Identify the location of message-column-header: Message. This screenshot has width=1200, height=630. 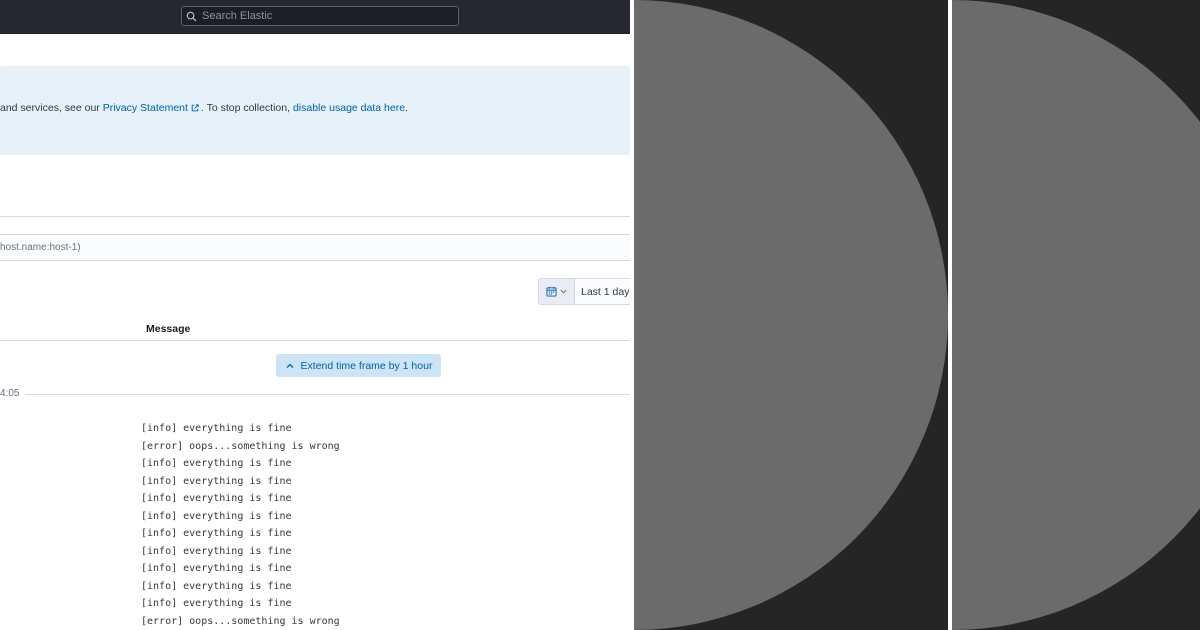
(168, 329).